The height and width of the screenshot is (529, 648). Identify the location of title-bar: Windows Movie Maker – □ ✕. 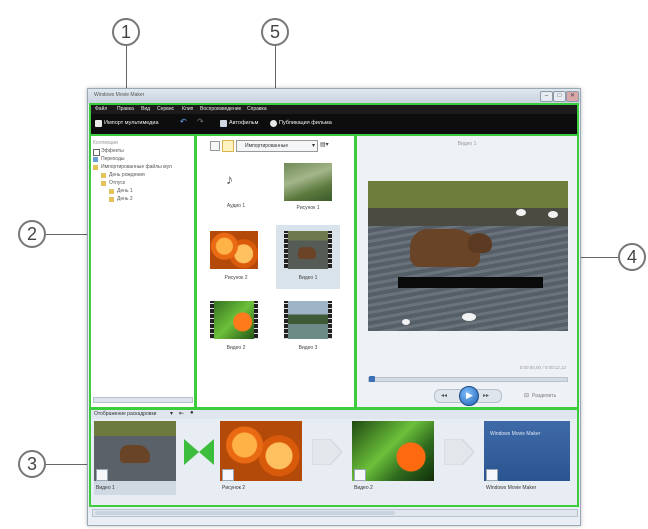
(334, 96).